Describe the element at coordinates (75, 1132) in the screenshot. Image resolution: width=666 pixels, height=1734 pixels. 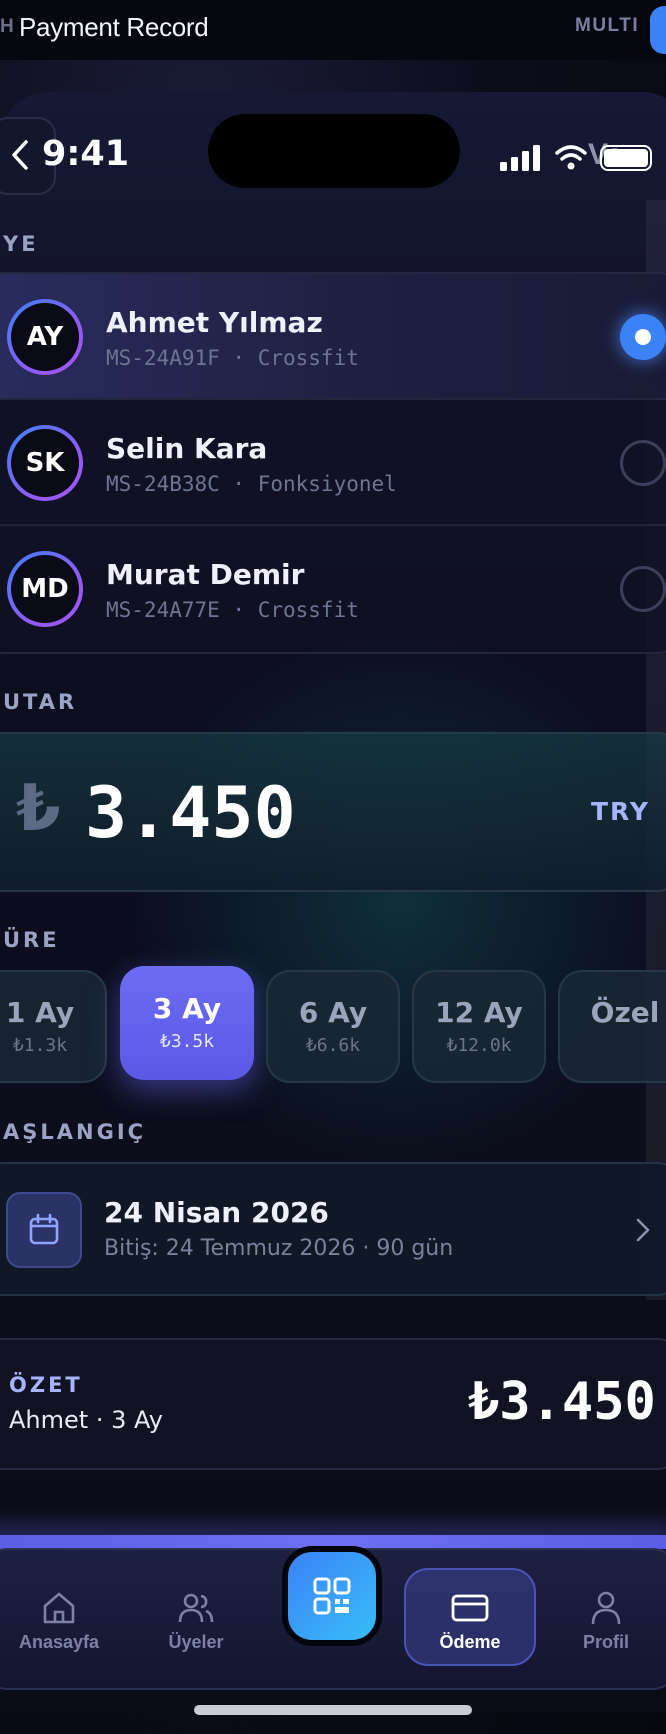
I see `start-section-label: AŞLANGIÇ` at that location.